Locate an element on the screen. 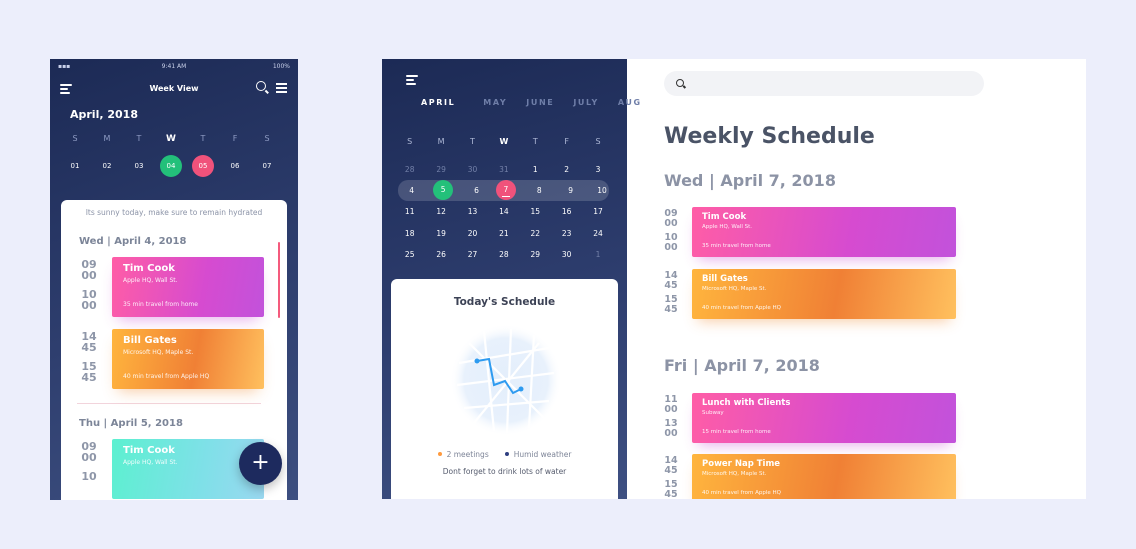  day-cell: 17 is located at coordinates (597, 211).